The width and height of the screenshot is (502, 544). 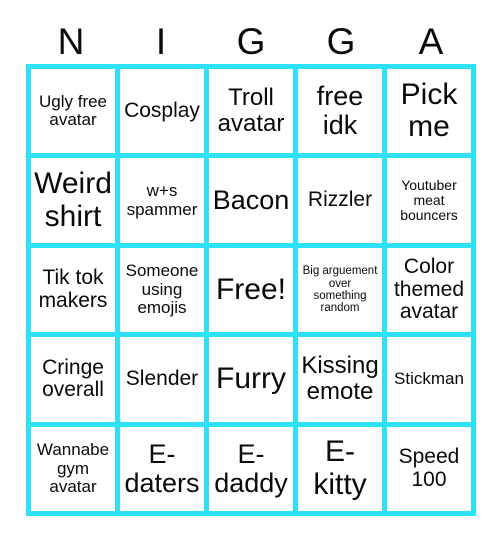 I want to click on bingo-cell-r4c5: Stickman, so click(x=429, y=379).